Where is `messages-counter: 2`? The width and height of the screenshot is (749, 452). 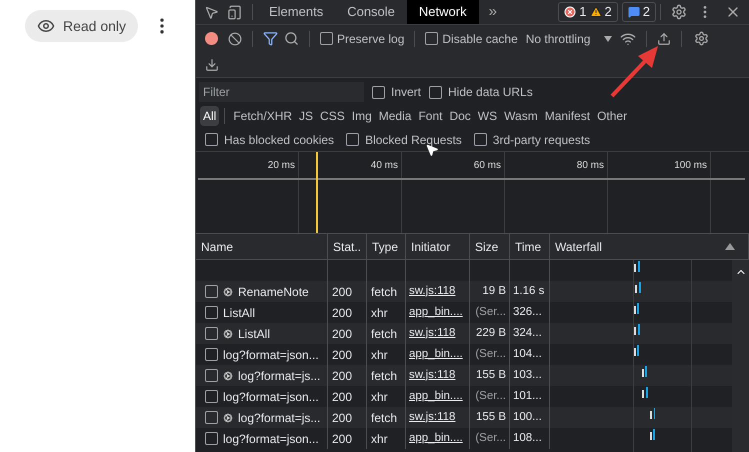
messages-counter: 2 is located at coordinates (639, 12).